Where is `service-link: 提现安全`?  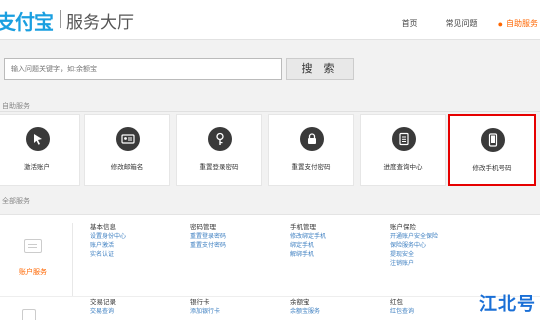
service-link: 提现安全 is located at coordinates (414, 255).